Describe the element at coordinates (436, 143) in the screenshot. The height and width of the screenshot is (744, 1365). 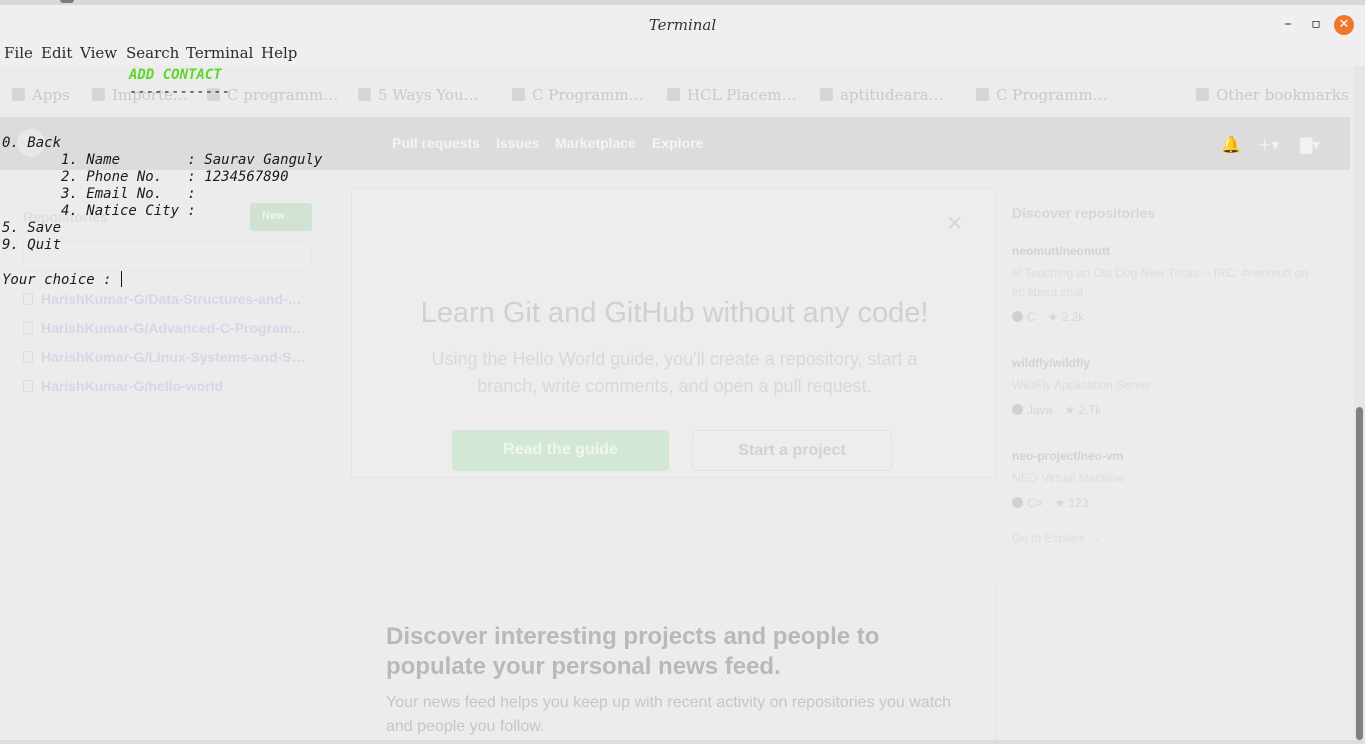
I see `nav-pull-requests: Pull requests` at that location.